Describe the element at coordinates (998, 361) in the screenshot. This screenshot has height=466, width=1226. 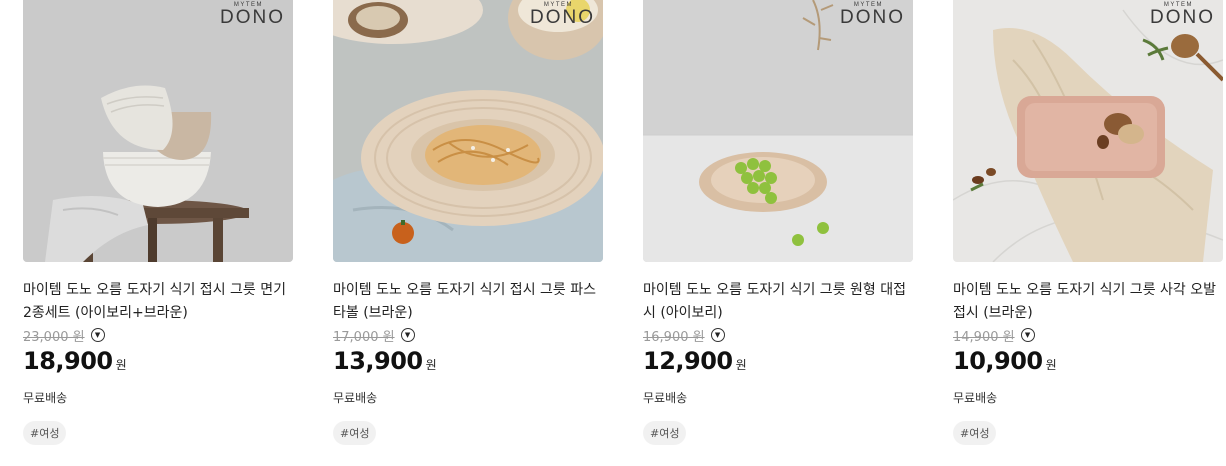
I see `sale-price-value: 10,900` at that location.